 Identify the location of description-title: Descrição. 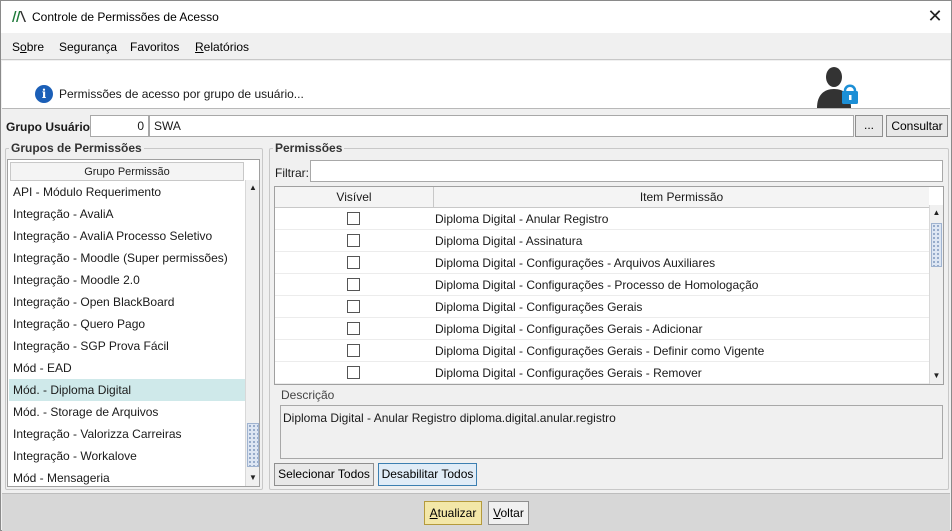
(308, 395).